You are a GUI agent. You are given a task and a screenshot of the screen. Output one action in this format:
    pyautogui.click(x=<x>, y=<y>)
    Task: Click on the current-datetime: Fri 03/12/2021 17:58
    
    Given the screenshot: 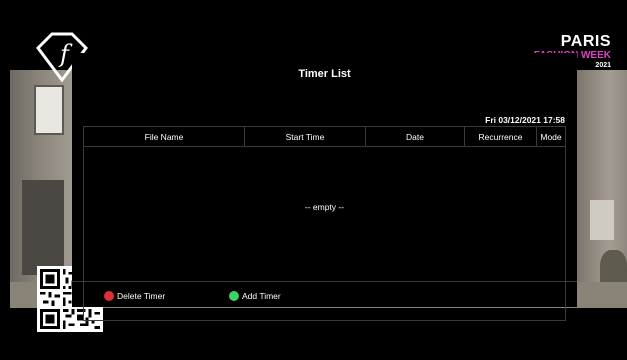 What is the action you would take?
    pyautogui.click(x=525, y=120)
    